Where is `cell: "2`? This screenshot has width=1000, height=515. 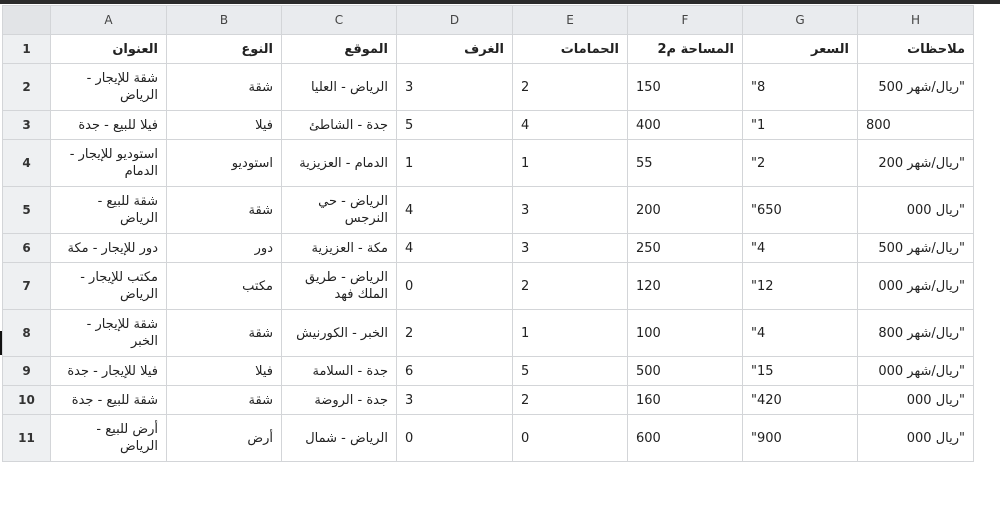
cell: "2 is located at coordinates (800, 163).